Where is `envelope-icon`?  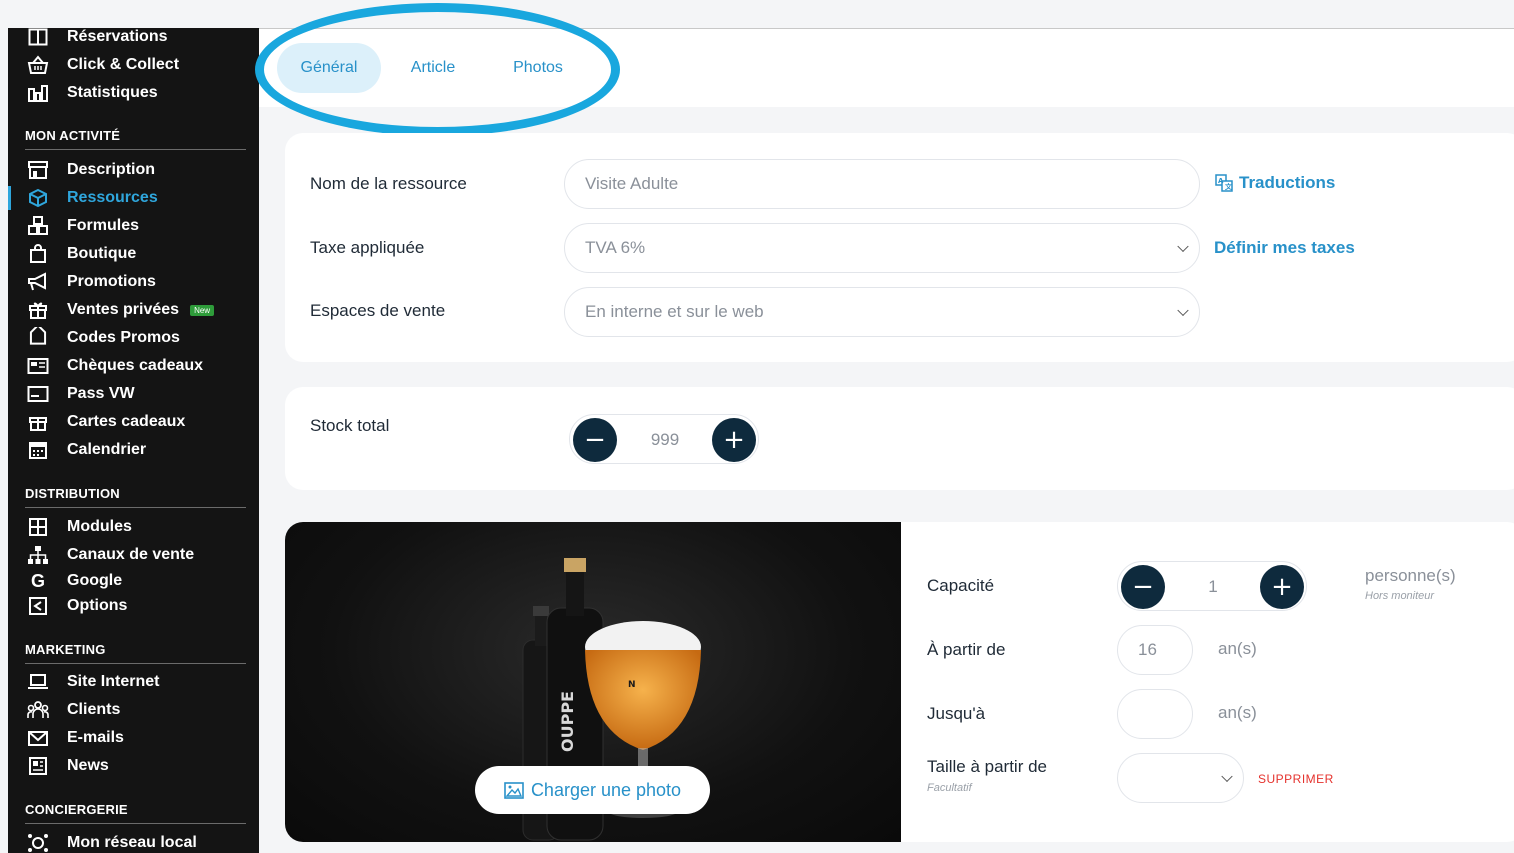 envelope-icon is located at coordinates (38, 738).